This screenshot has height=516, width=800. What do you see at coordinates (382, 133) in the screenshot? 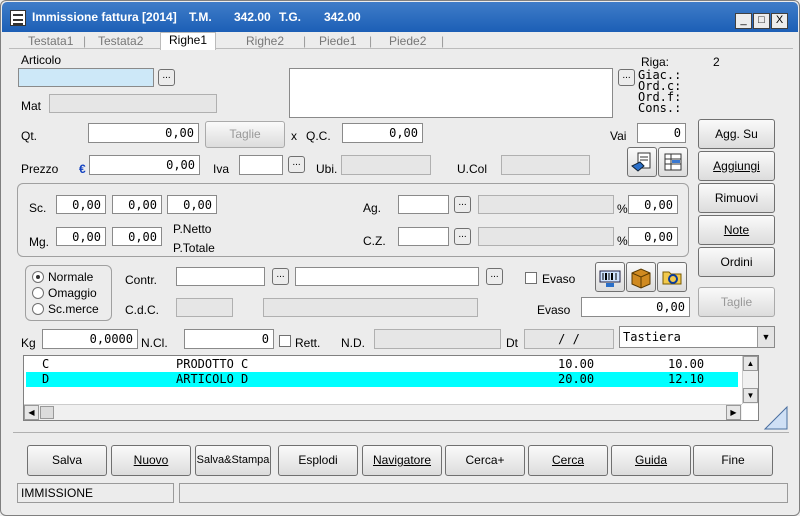
I see `qc-input: 0,00` at bounding box center [382, 133].